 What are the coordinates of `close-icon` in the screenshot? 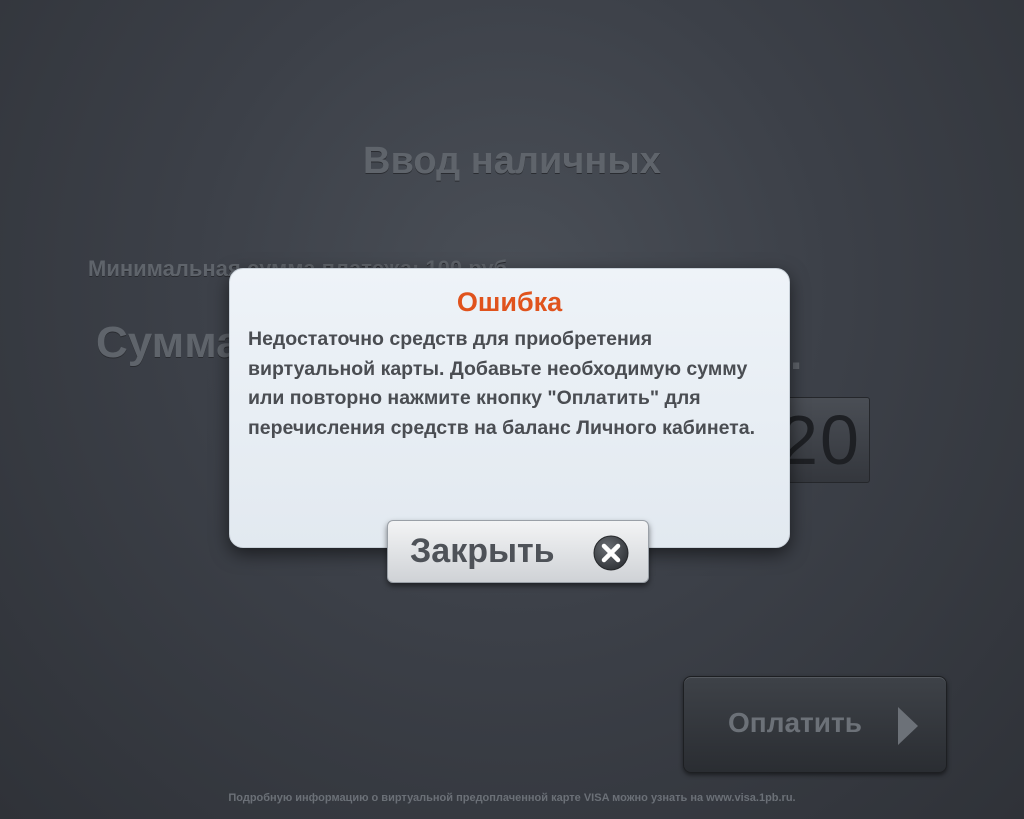 It's located at (611, 553).